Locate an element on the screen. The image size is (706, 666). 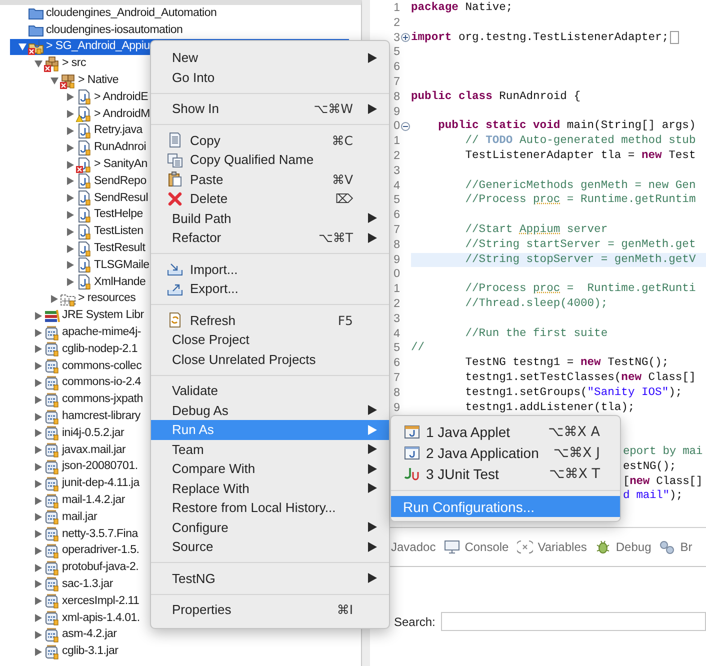
tree-label: commons-io-2.4 is located at coordinates (101, 382).